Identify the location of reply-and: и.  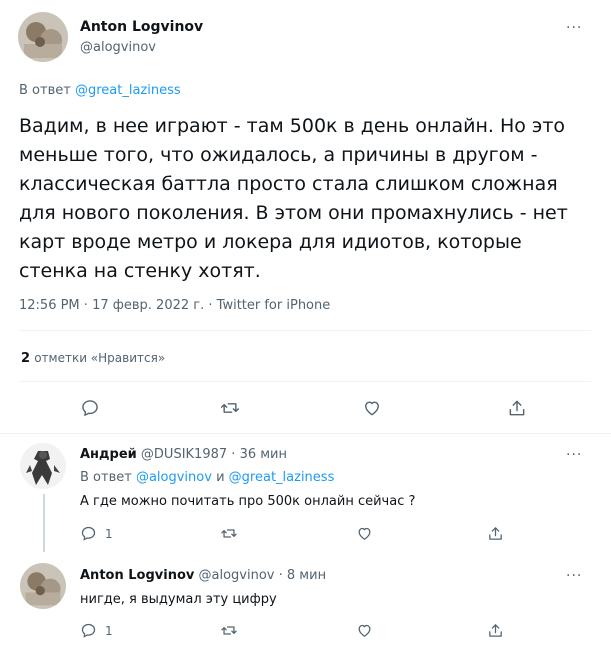
(220, 477).